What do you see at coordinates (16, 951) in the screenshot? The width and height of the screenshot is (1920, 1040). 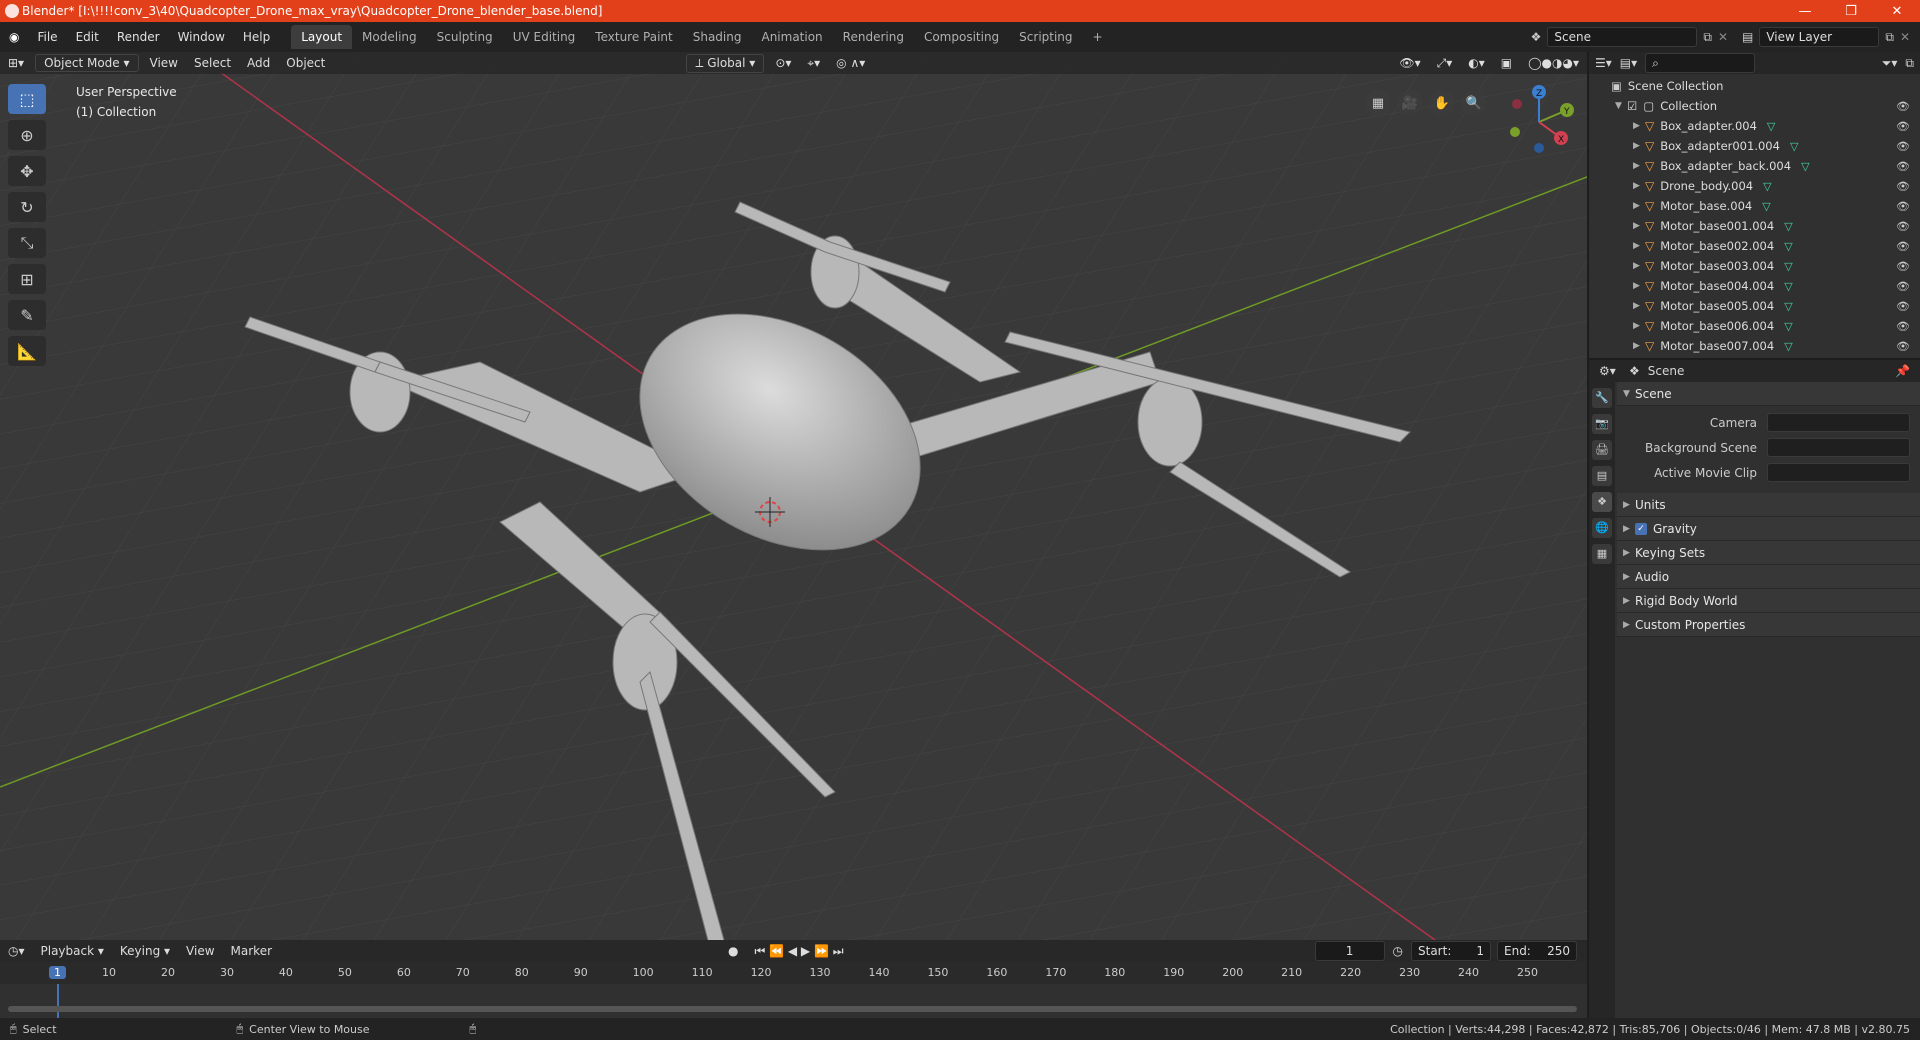 I see `timeline-editor-type-icon: ◷▾` at bounding box center [16, 951].